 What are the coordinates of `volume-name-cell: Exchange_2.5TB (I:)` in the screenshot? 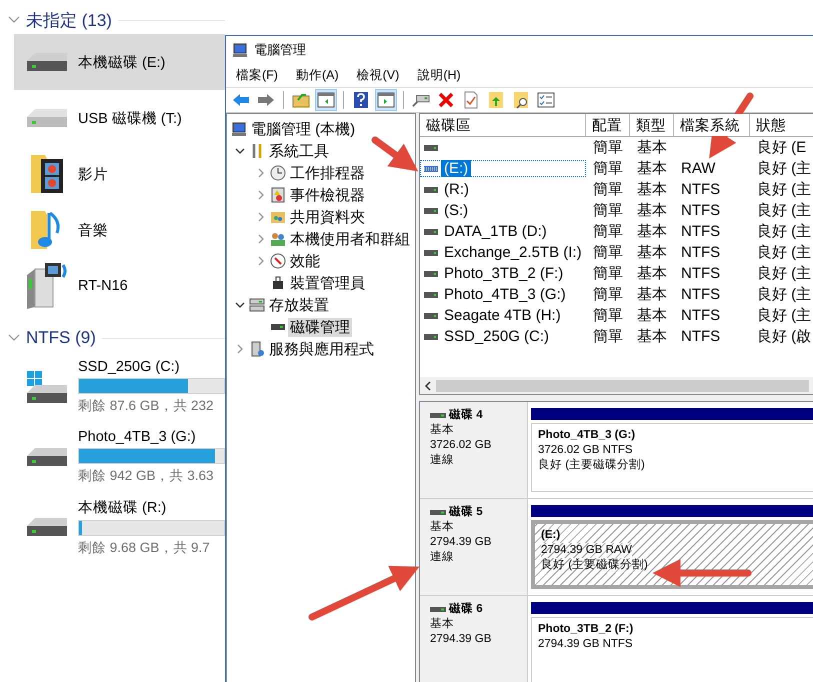 It's located at (503, 252).